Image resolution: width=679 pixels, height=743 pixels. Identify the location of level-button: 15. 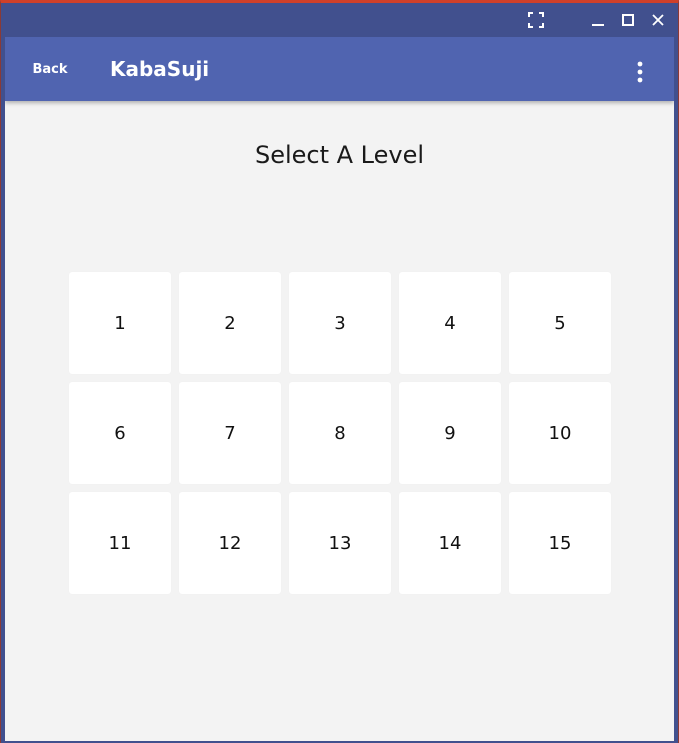
(560, 543).